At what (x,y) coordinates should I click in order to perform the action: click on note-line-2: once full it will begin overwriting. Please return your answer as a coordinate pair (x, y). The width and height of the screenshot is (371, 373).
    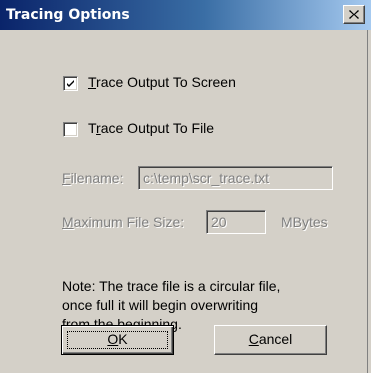
    Looking at the image, I should click on (160, 305).